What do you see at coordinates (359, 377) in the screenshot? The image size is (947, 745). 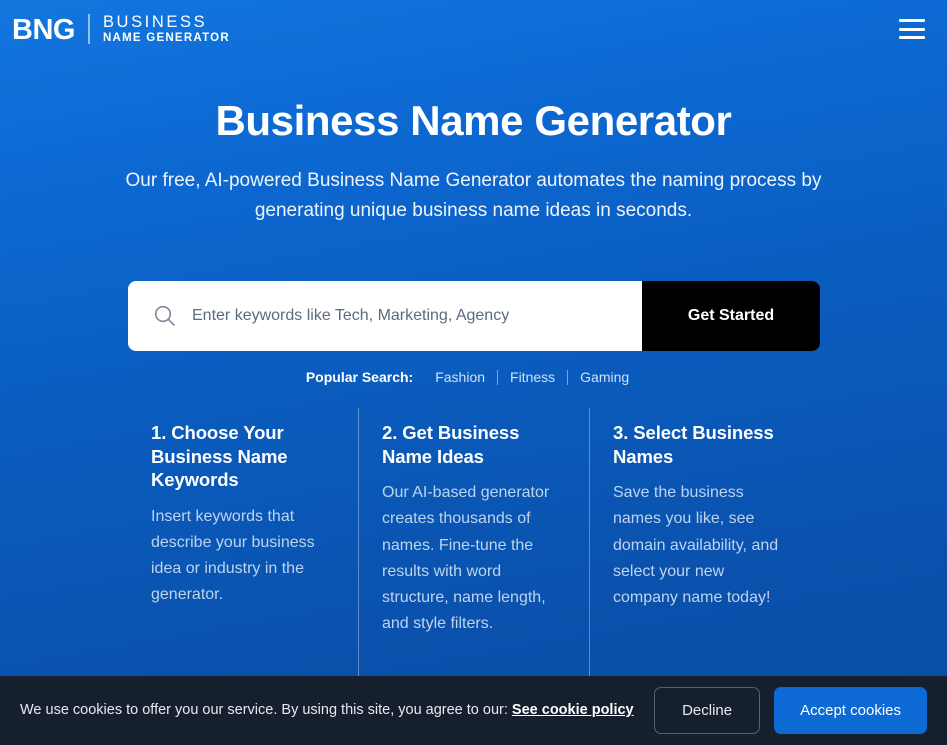 I see `popular-search-label: Popular Search:` at bounding box center [359, 377].